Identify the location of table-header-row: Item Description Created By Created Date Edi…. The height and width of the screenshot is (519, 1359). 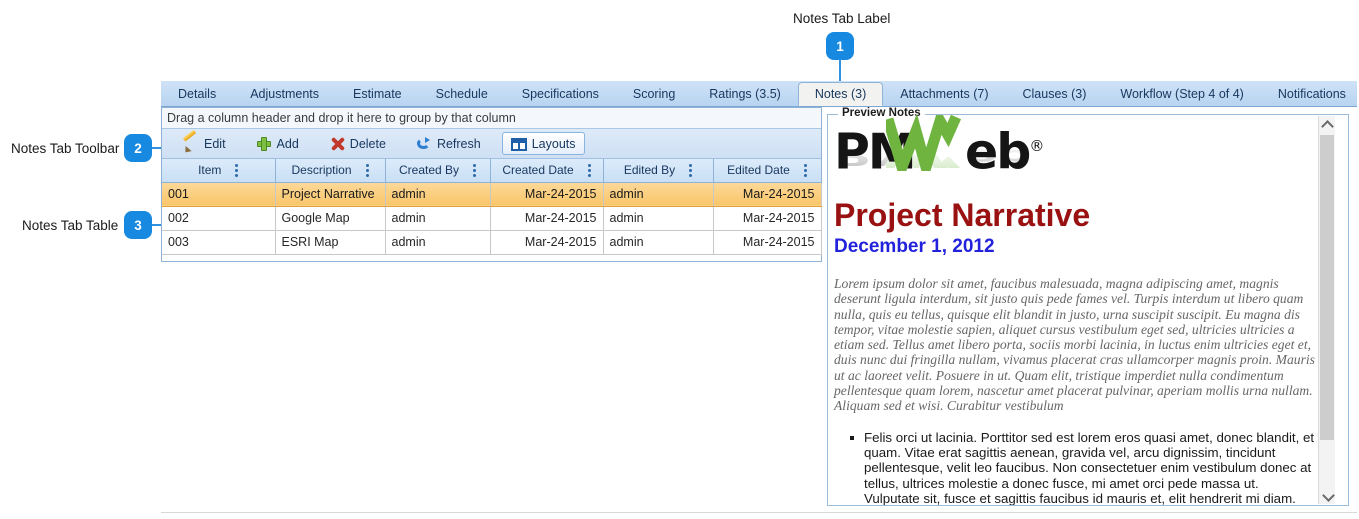
(492, 171).